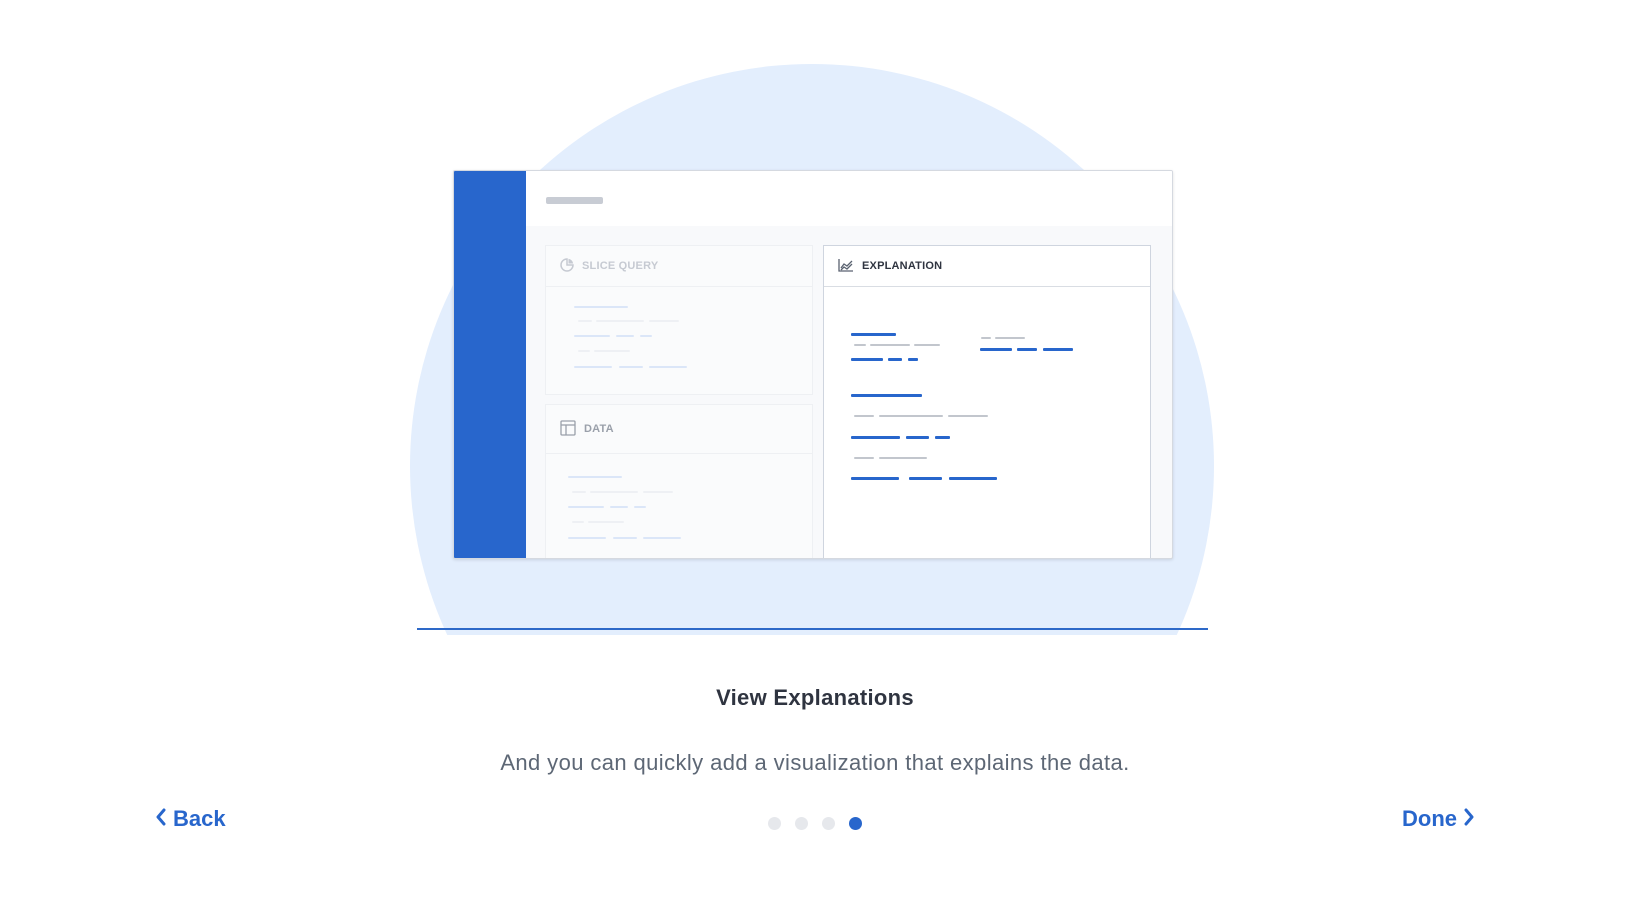 The image size is (1630, 906). Describe the element at coordinates (679, 320) in the screenshot. I see `slice-query-panel: SLICE QUERY` at that location.